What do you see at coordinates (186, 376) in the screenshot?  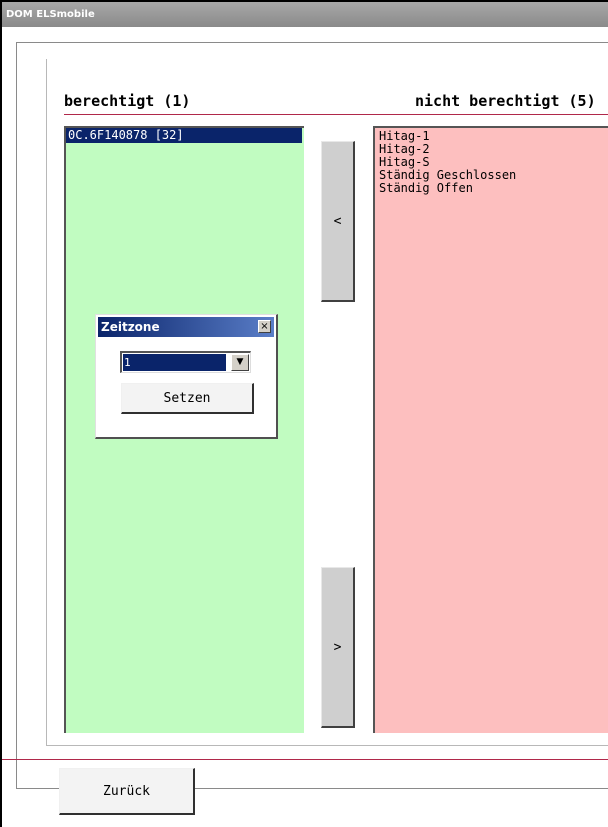 I see `timezone-dialog: Zeitzone × 1 ▼ Setzen` at bounding box center [186, 376].